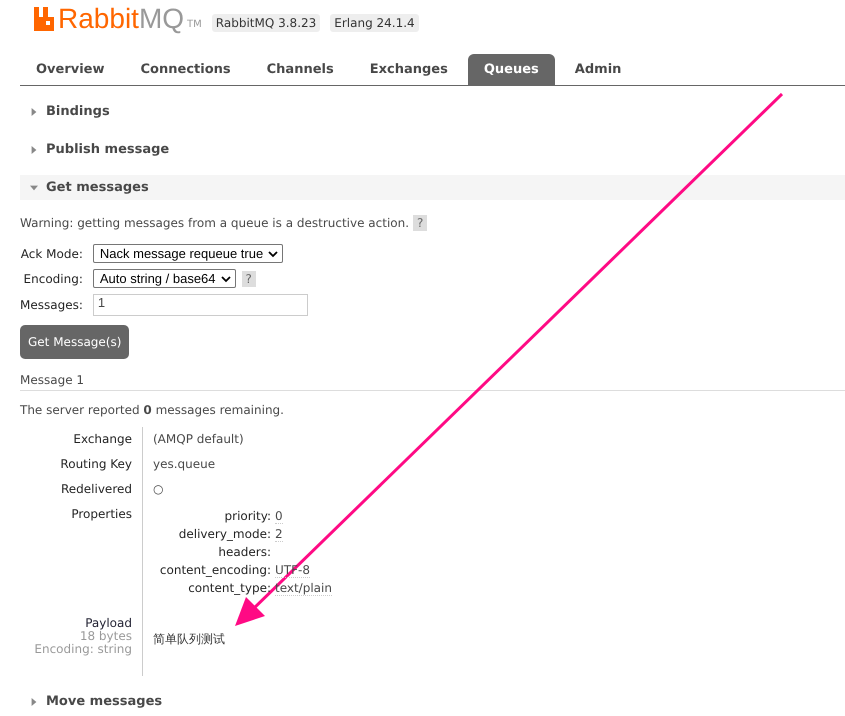  Describe the element at coordinates (198, 439) in the screenshot. I see `fact-value: (AMQP default)` at that location.